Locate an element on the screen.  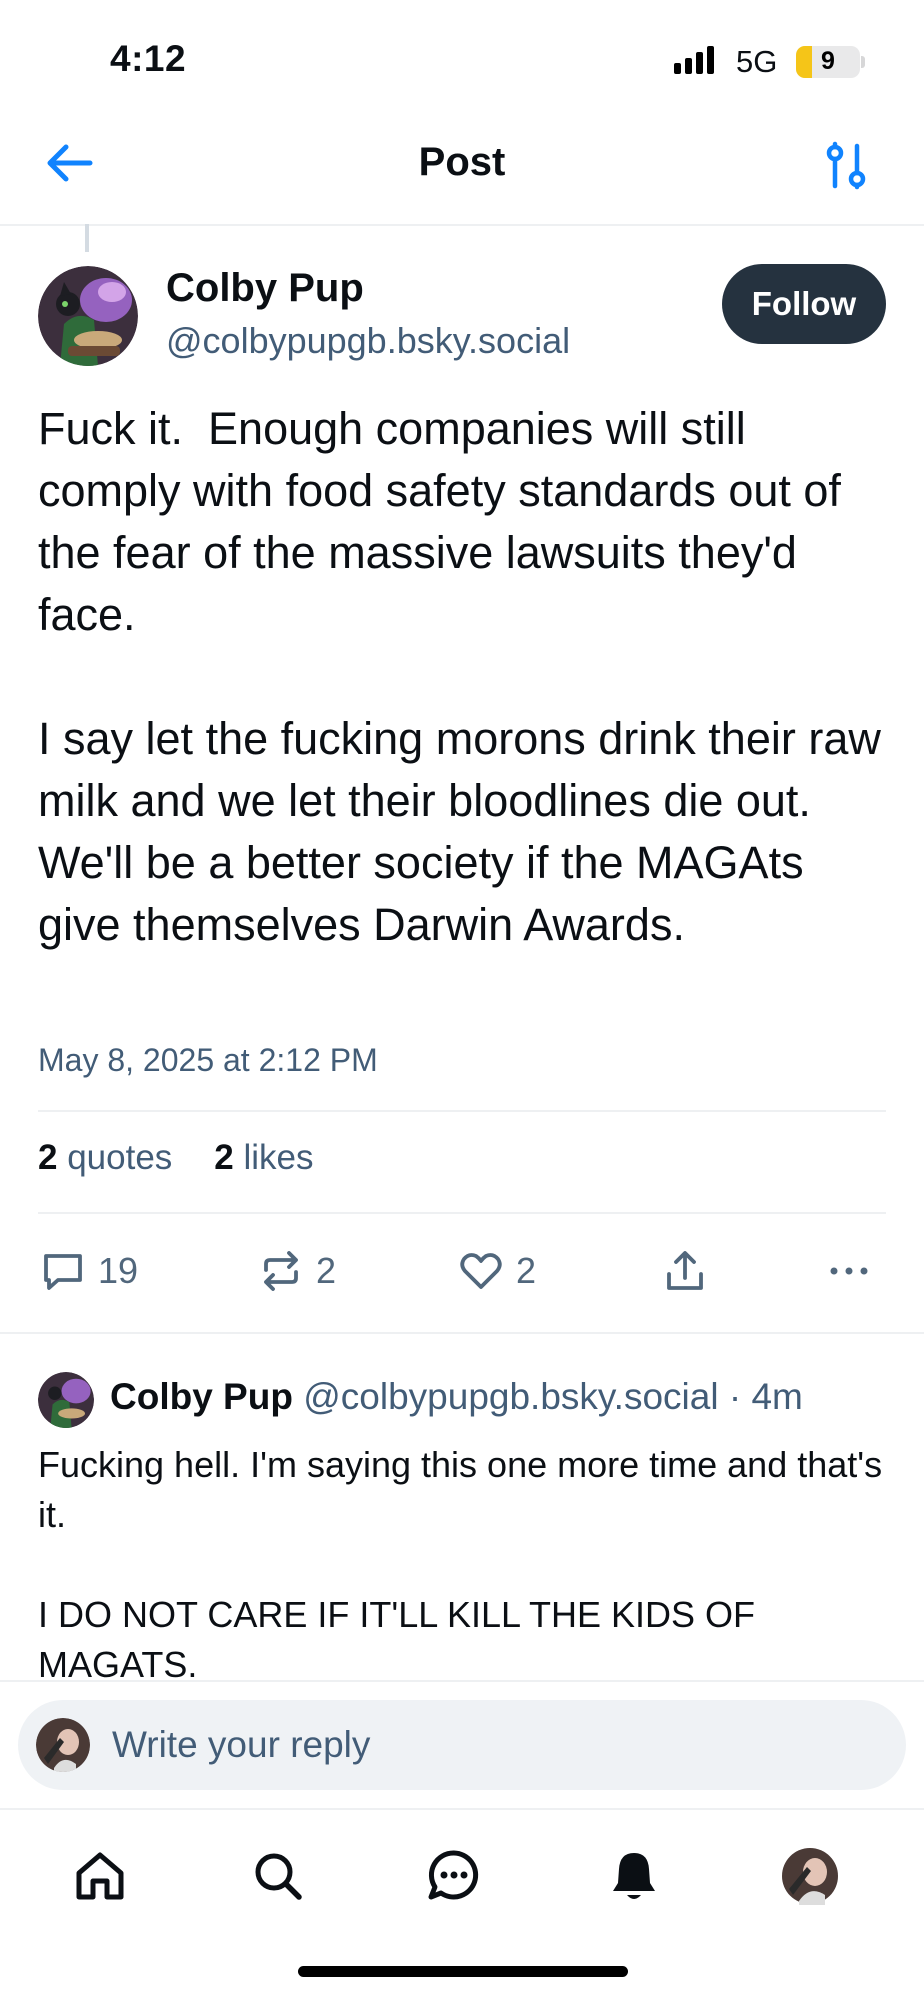
more-horizontal-icon is located at coordinates (849, 1271).